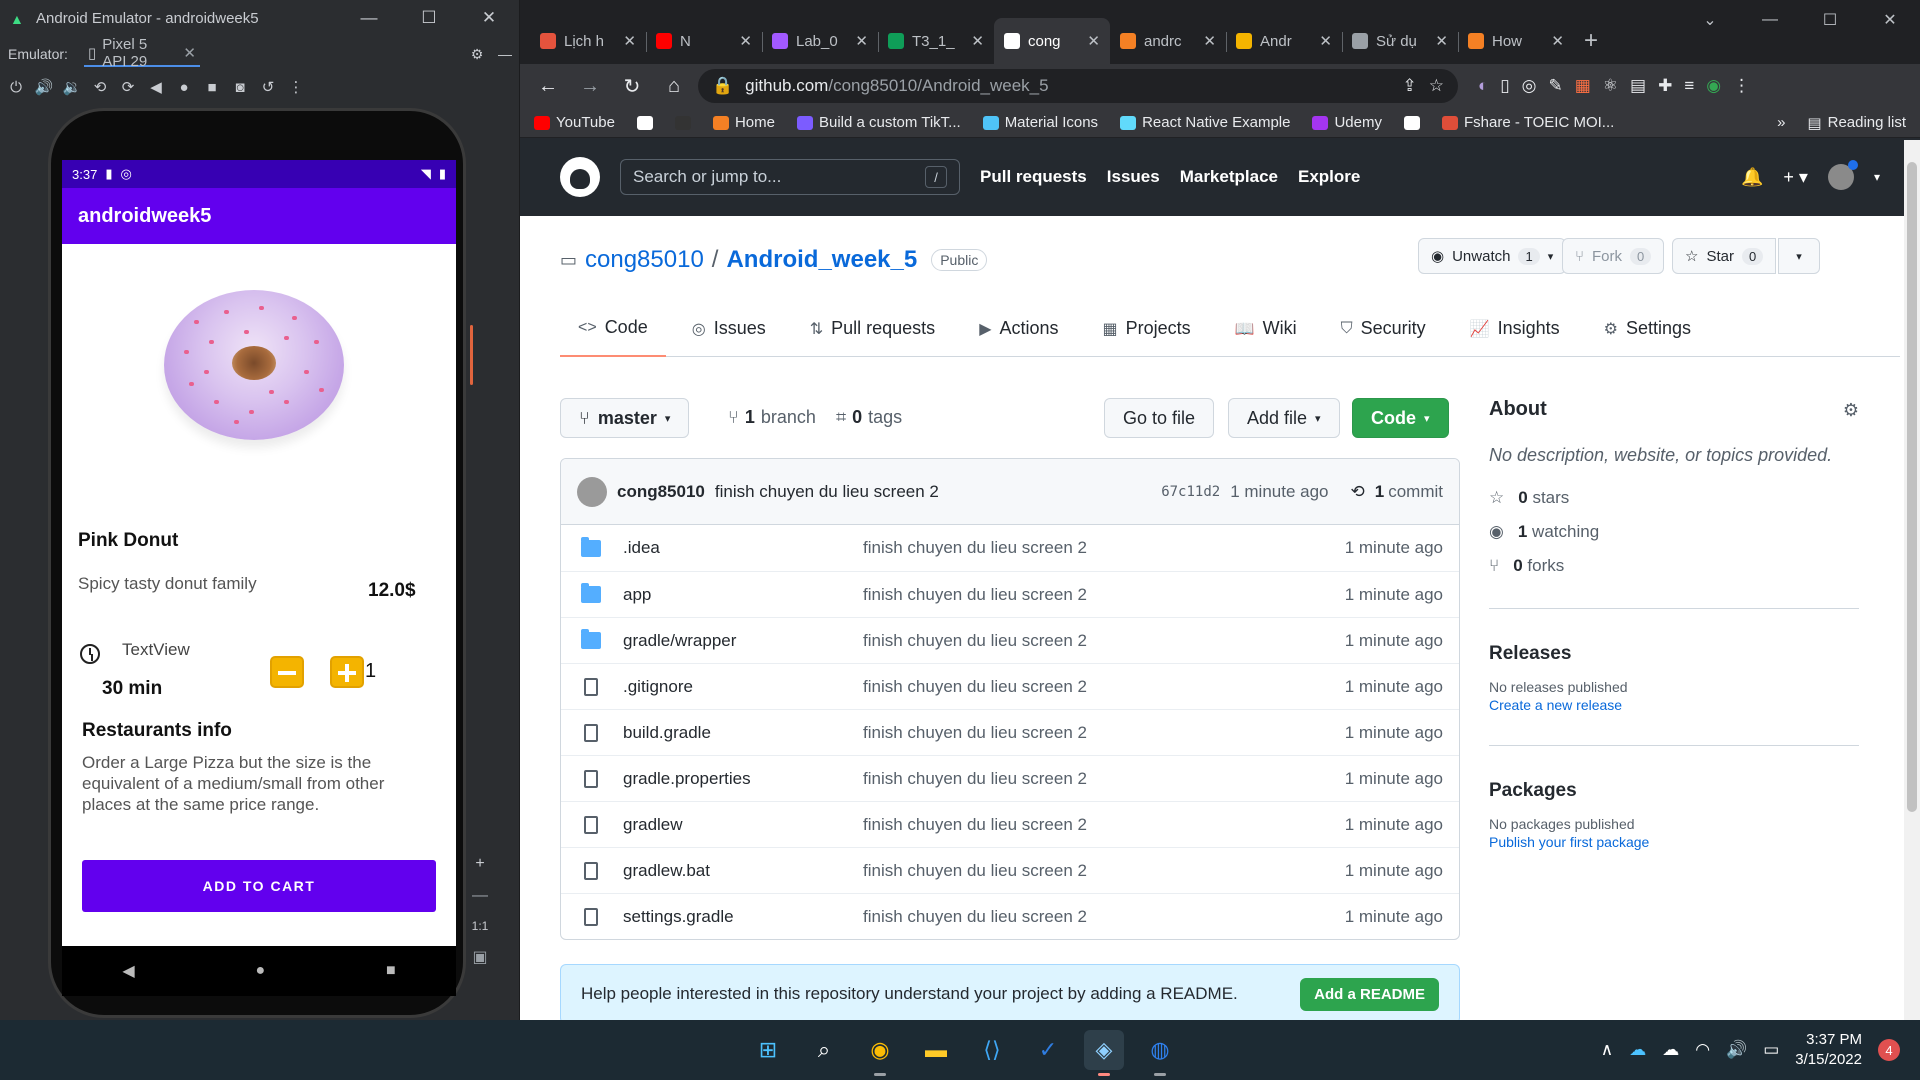  Describe the element at coordinates (268, 87) in the screenshot. I see `snapshot-icon: ↺` at that location.